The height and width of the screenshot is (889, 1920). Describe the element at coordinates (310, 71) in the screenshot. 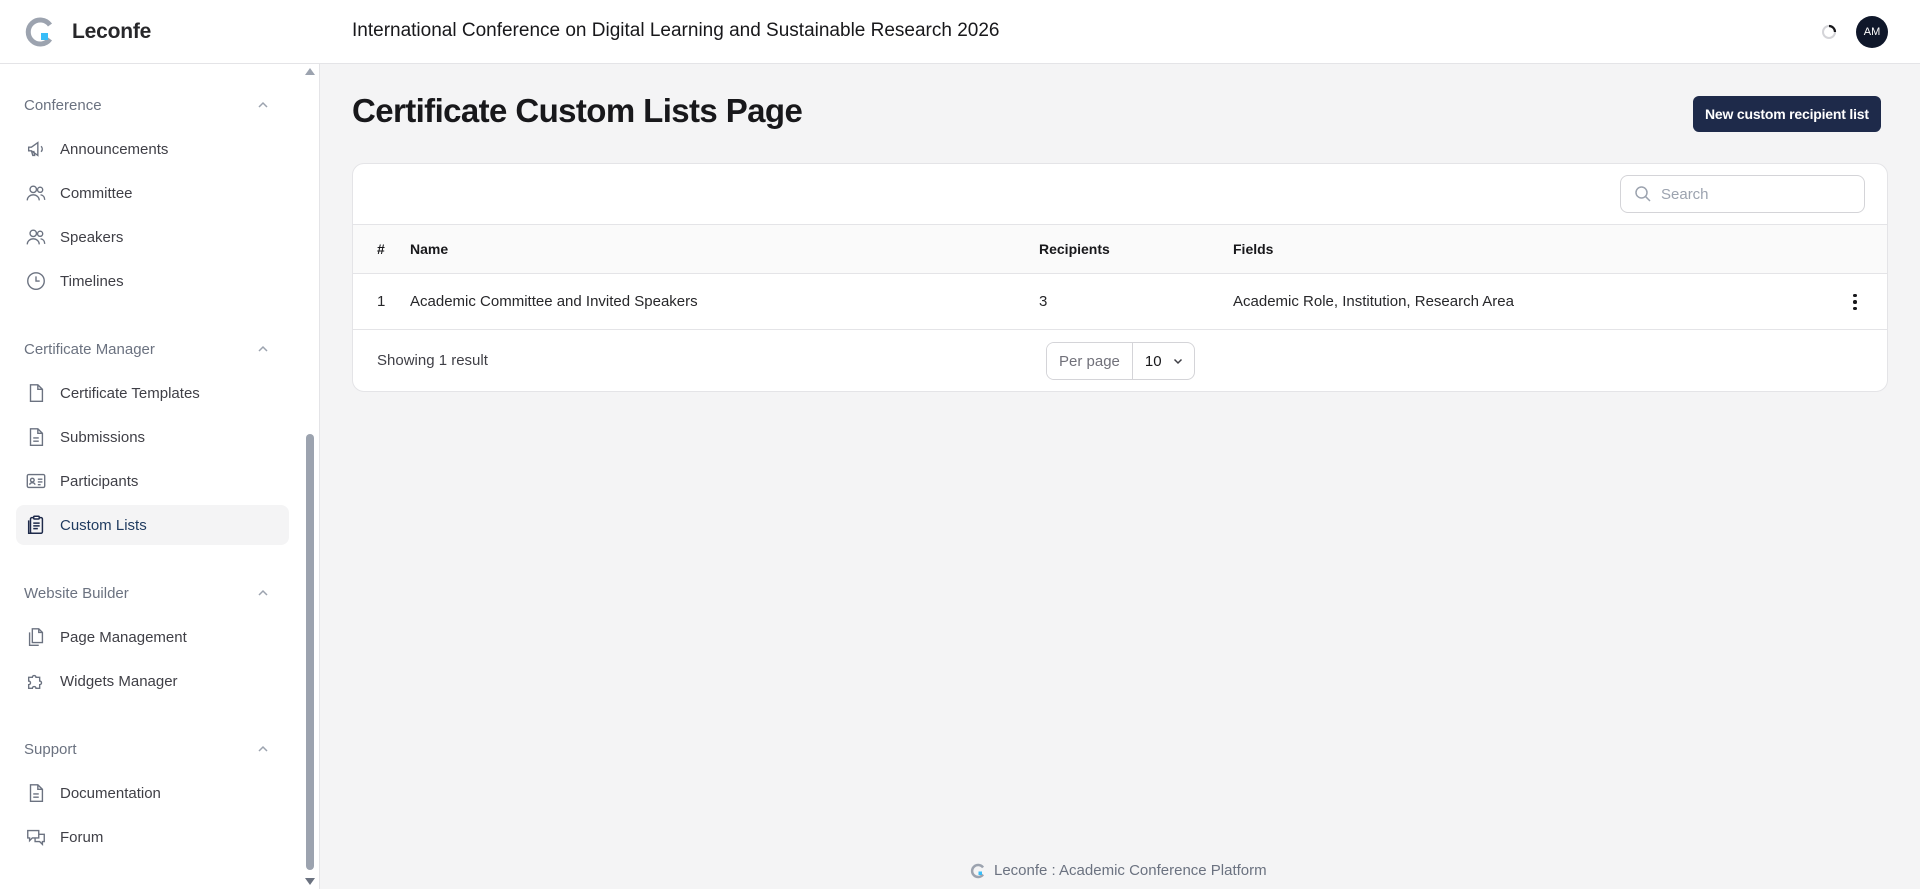

I see `scroll-up-arrow-icon` at that location.